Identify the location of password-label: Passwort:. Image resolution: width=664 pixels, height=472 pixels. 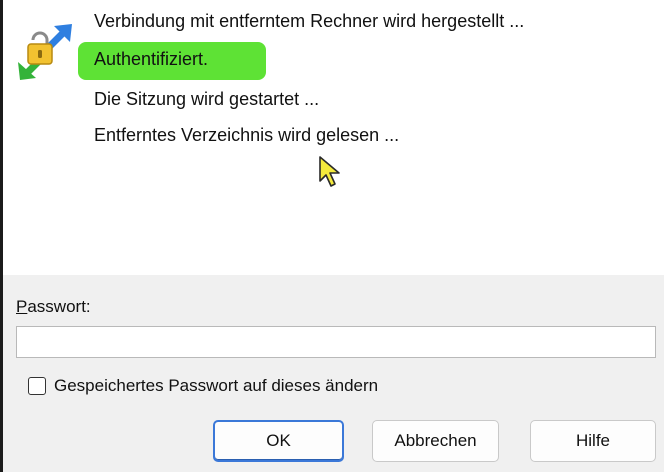
(53, 307).